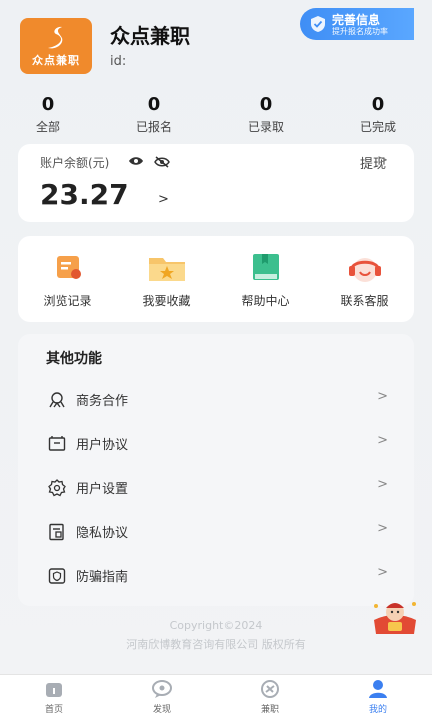  What do you see at coordinates (216, 644) in the screenshot?
I see `company-line: 河南欣博教育咨询有限公司 版权所有` at bounding box center [216, 644].